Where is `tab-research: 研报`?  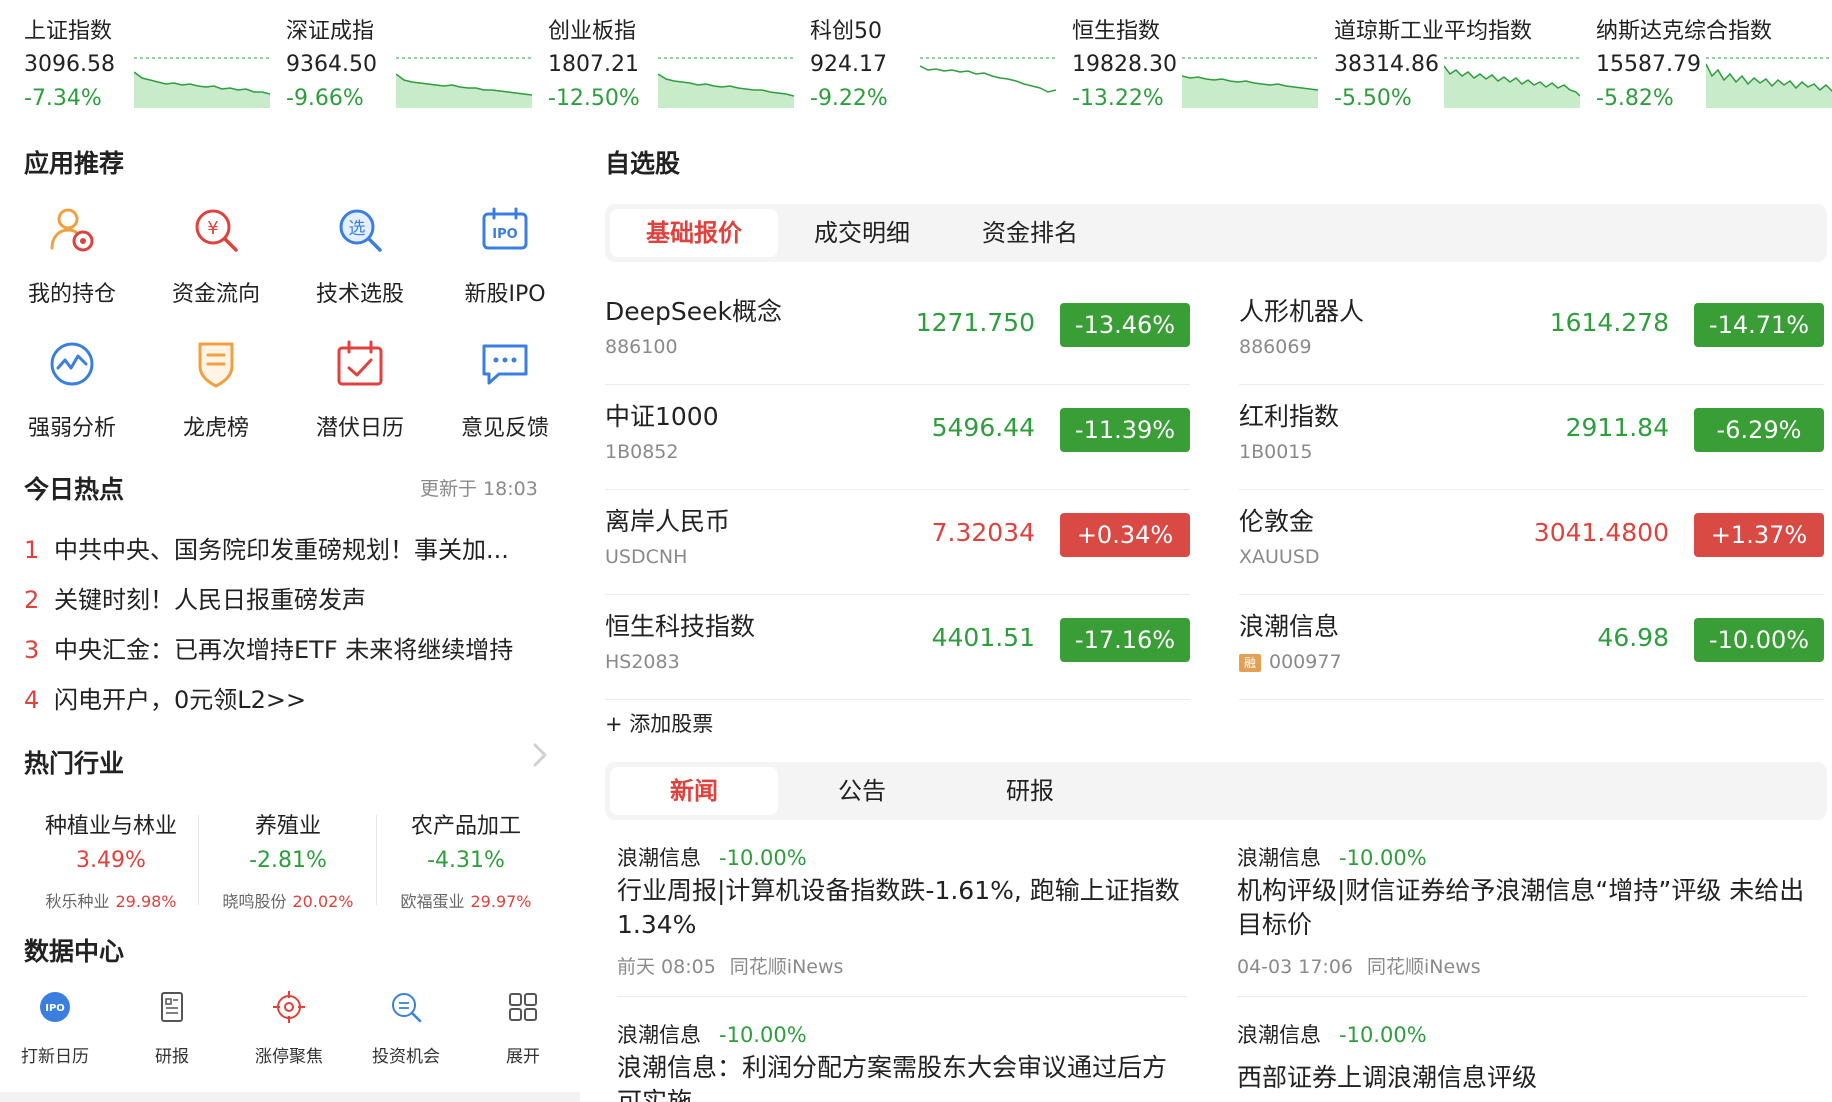
tab-research: 研报 is located at coordinates (1030, 791).